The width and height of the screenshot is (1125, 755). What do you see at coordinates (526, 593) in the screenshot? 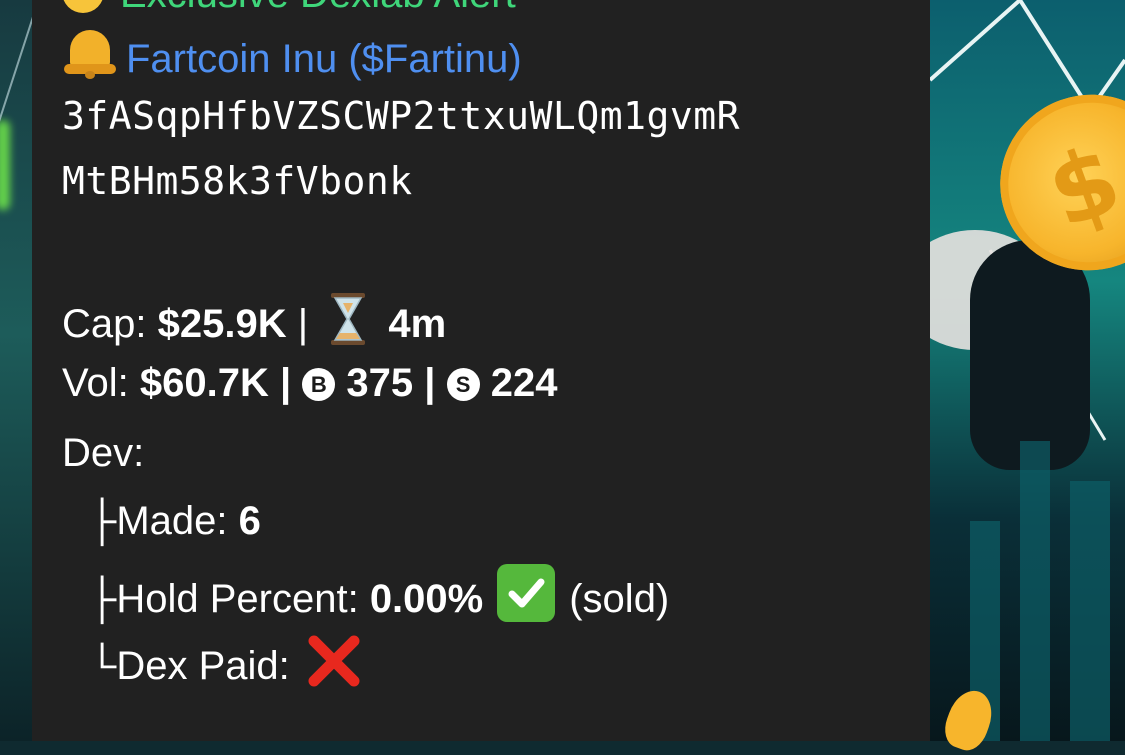
I see `check-mark-icon` at bounding box center [526, 593].